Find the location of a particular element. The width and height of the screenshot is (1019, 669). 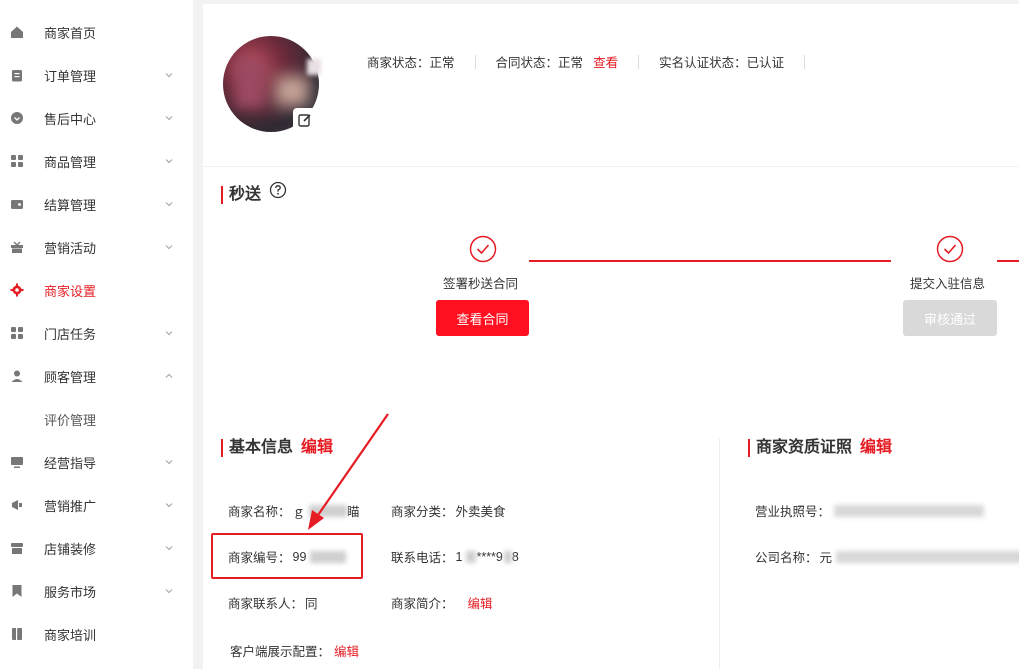

miaosong-title-text: 秒送 is located at coordinates (245, 194).